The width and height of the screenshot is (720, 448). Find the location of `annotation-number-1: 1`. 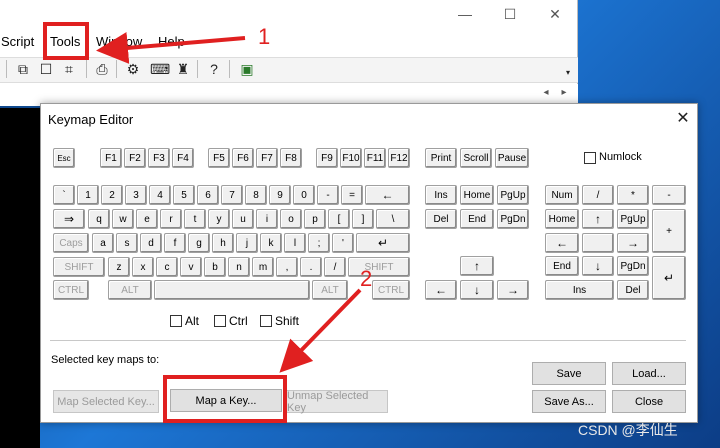

annotation-number-1: 1 is located at coordinates (264, 36).